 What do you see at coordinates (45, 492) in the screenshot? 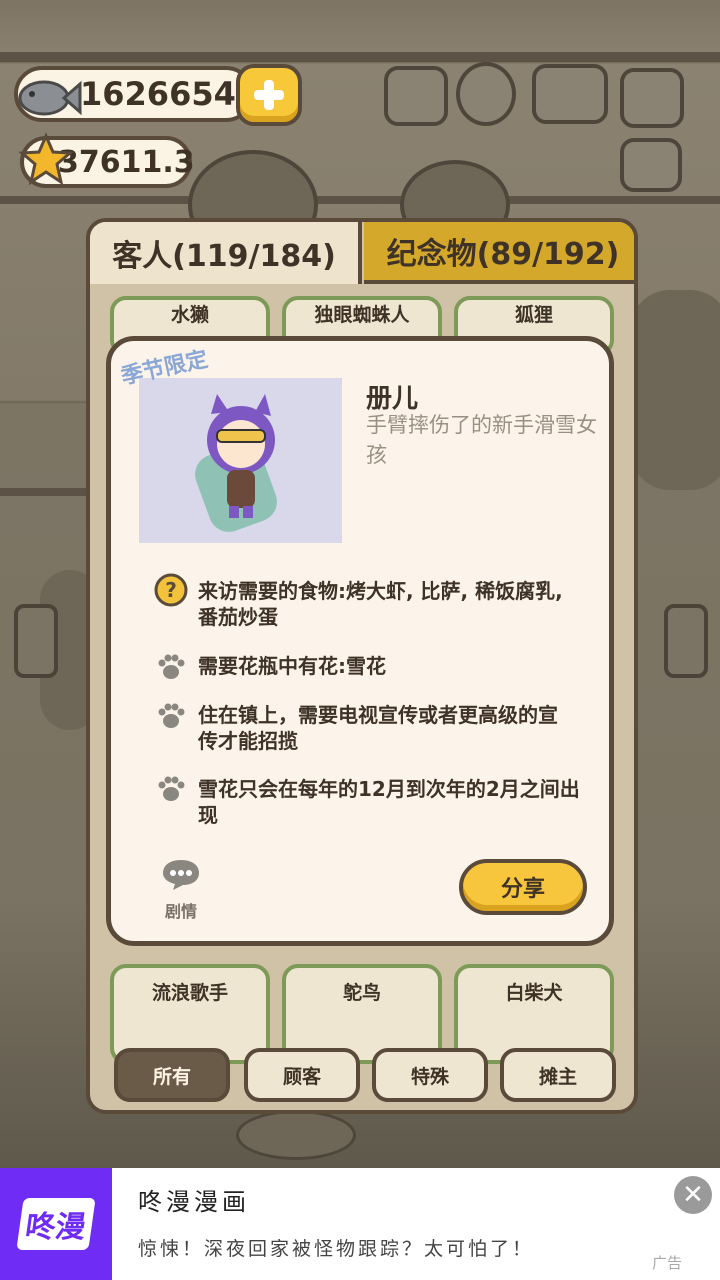
I see `shelf-beam-left` at bounding box center [45, 492].